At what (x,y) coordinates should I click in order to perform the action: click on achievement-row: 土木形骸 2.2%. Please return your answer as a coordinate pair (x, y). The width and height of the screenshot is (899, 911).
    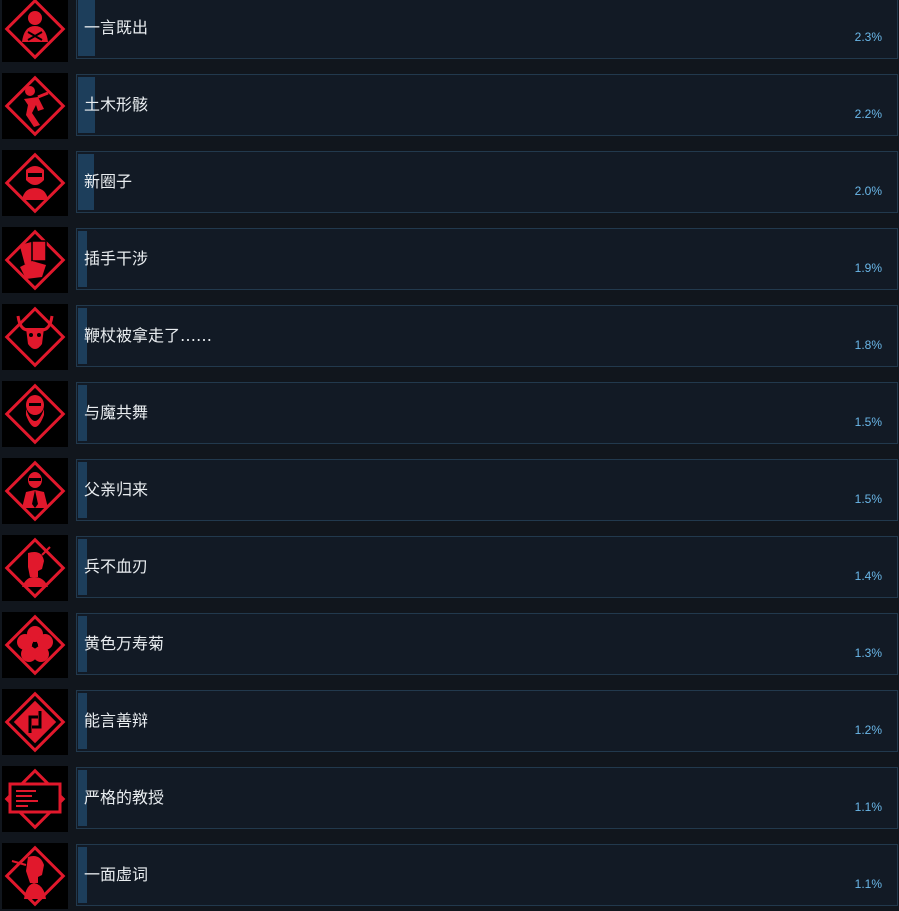
    Looking at the image, I should click on (449, 106).